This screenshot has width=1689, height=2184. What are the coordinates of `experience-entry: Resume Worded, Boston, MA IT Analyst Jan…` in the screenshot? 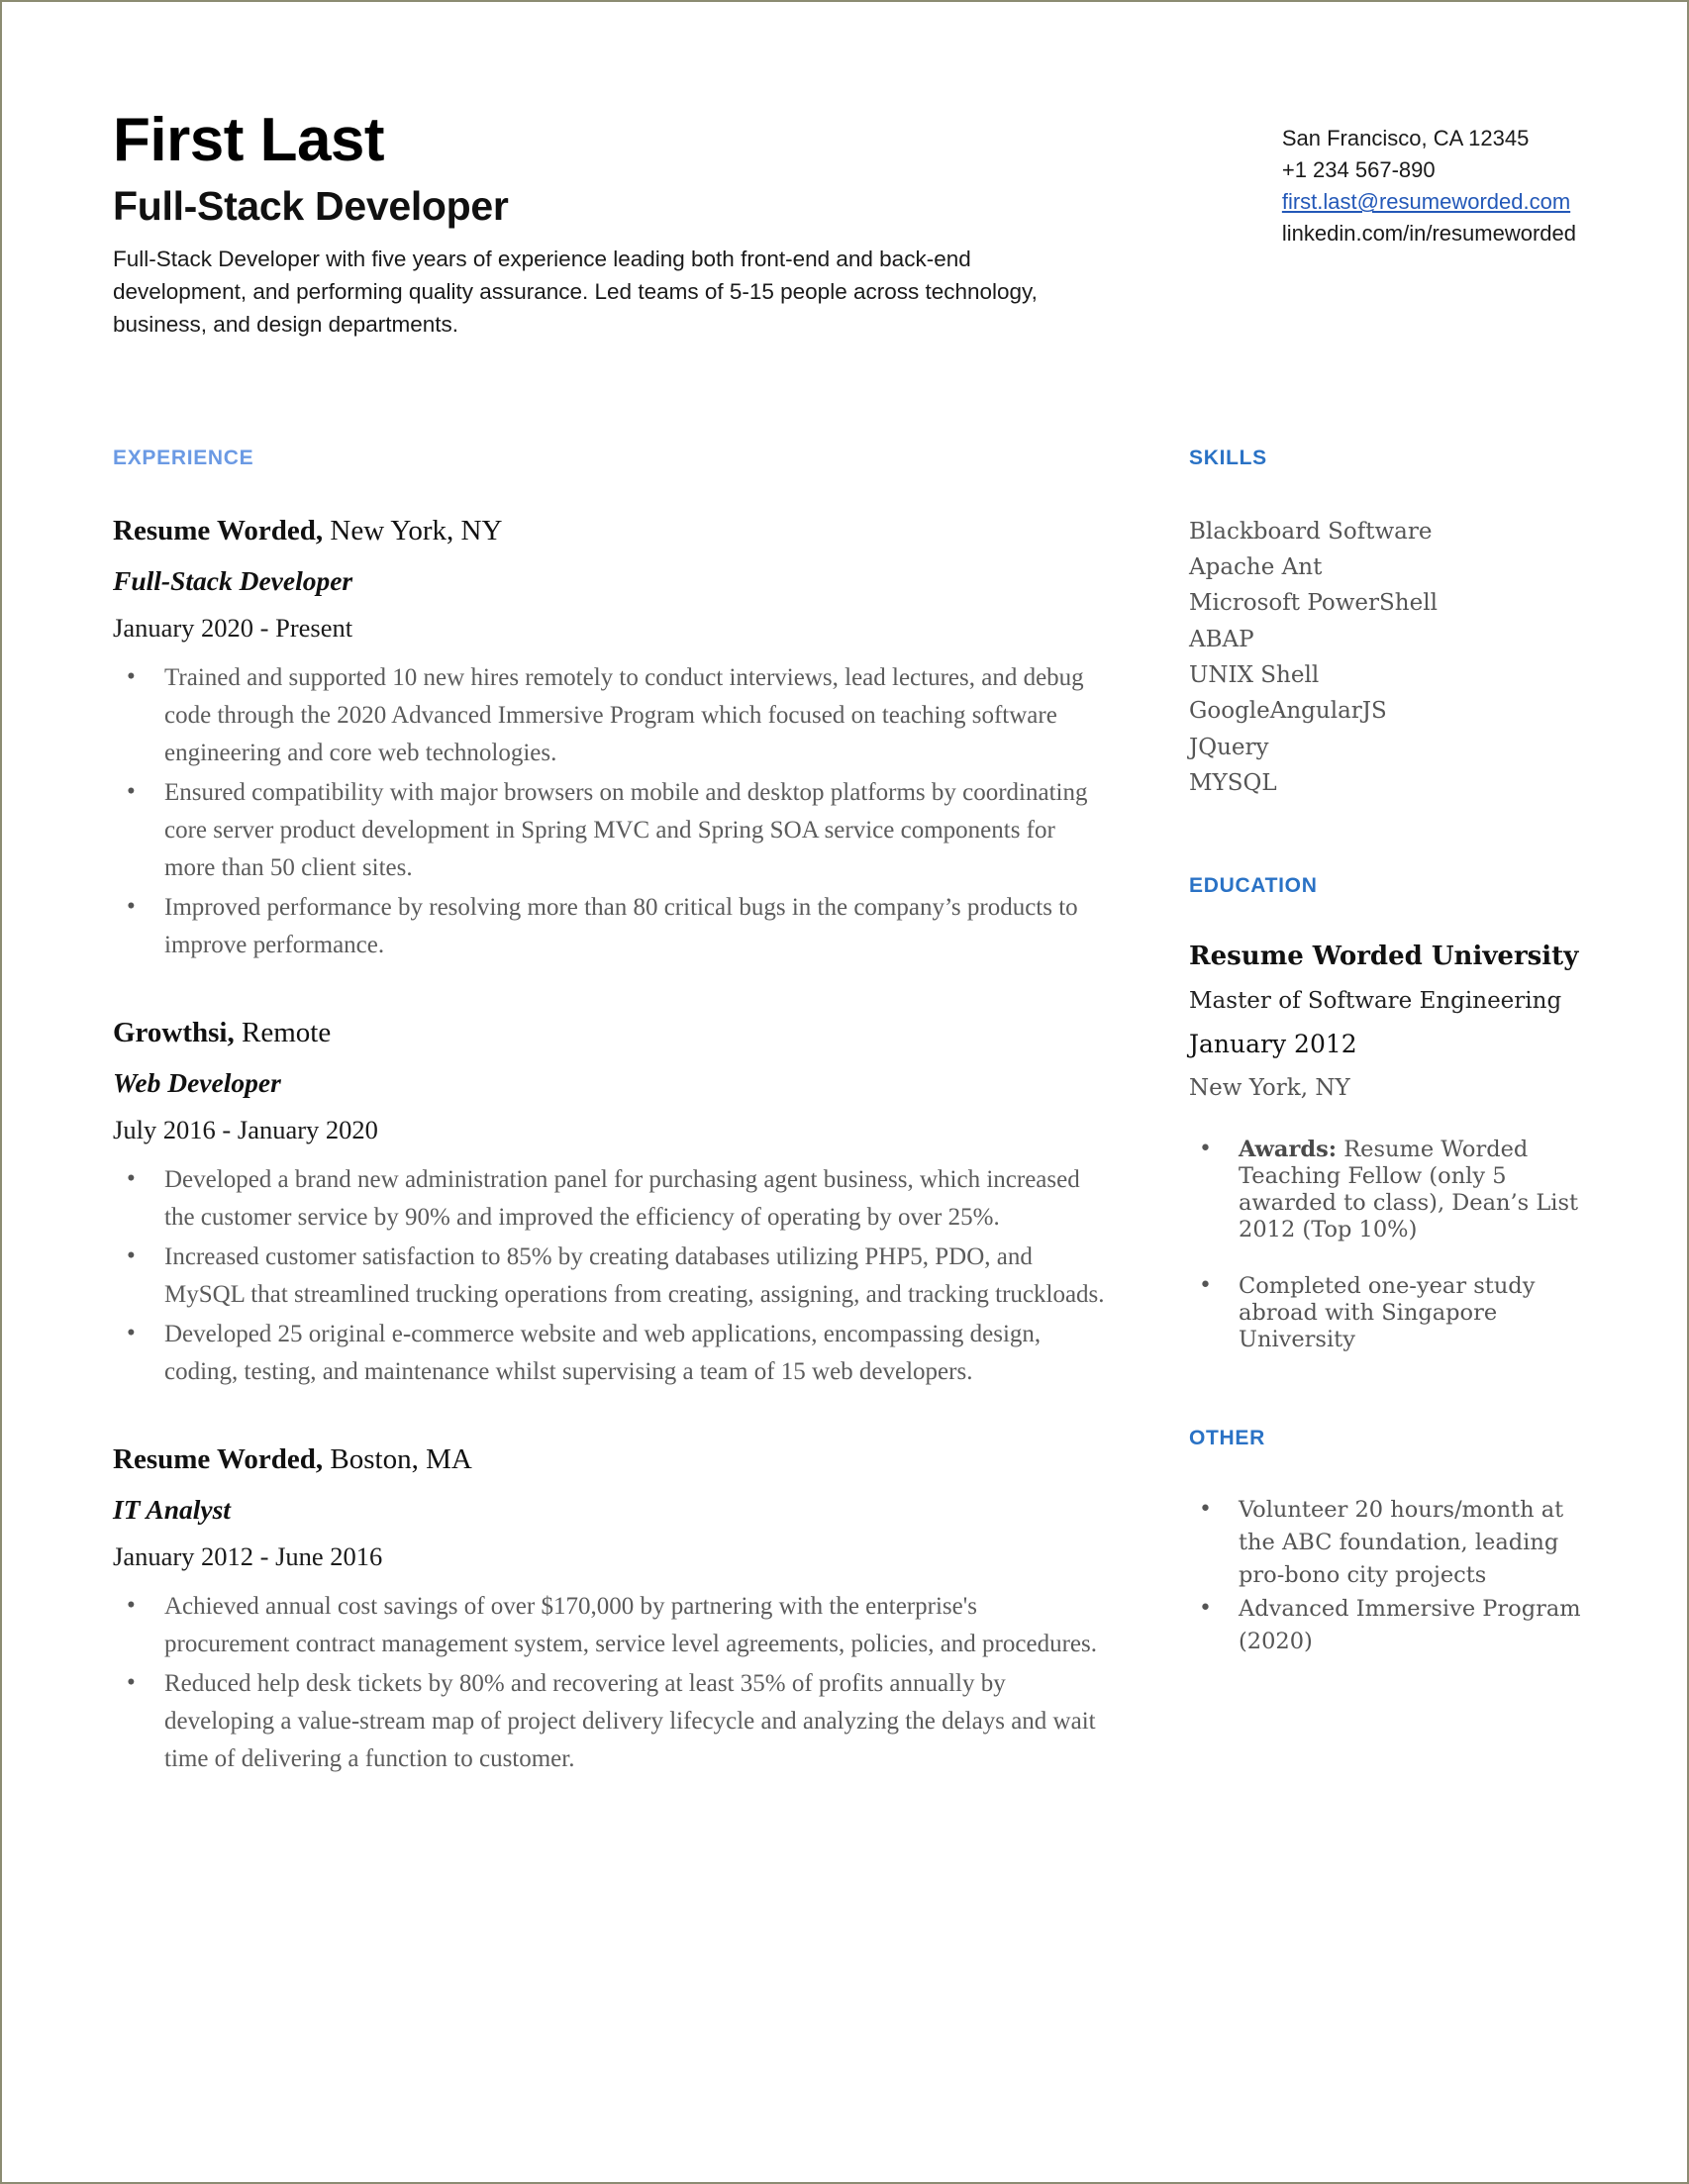 It's located at (610, 1610).